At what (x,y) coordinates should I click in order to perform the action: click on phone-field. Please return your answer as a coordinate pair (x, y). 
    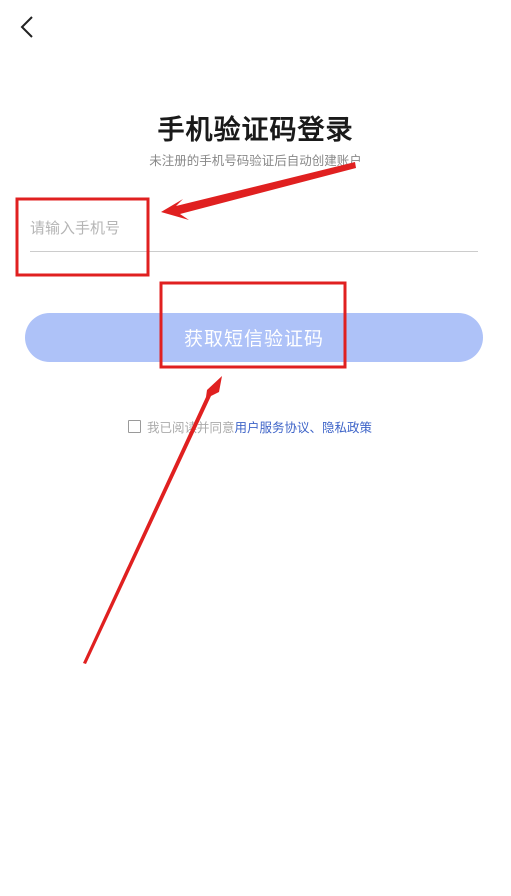
    Looking at the image, I should click on (254, 228).